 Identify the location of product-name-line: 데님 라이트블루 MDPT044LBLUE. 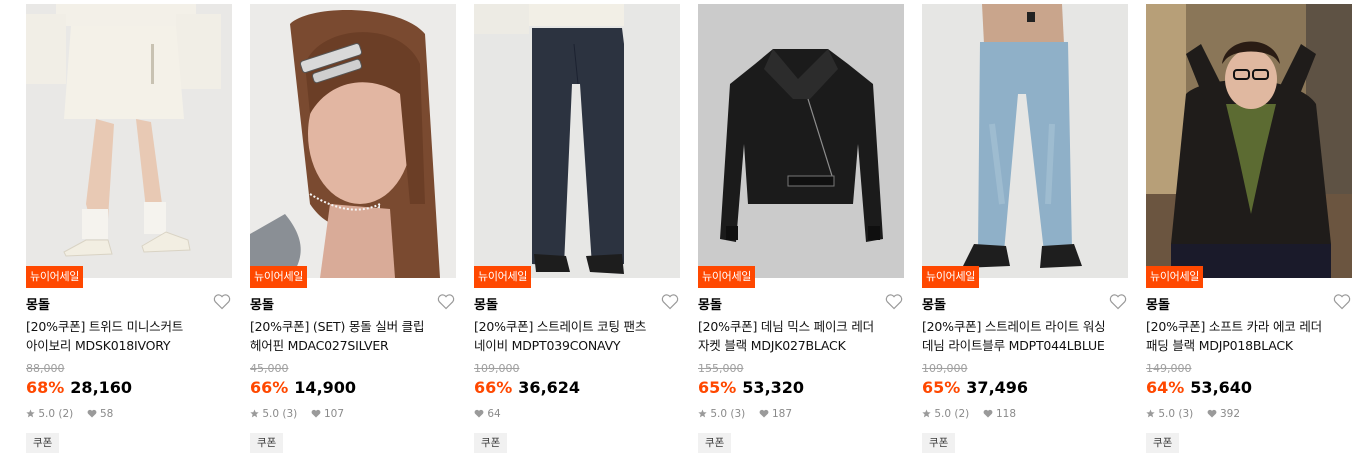
(1013, 345).